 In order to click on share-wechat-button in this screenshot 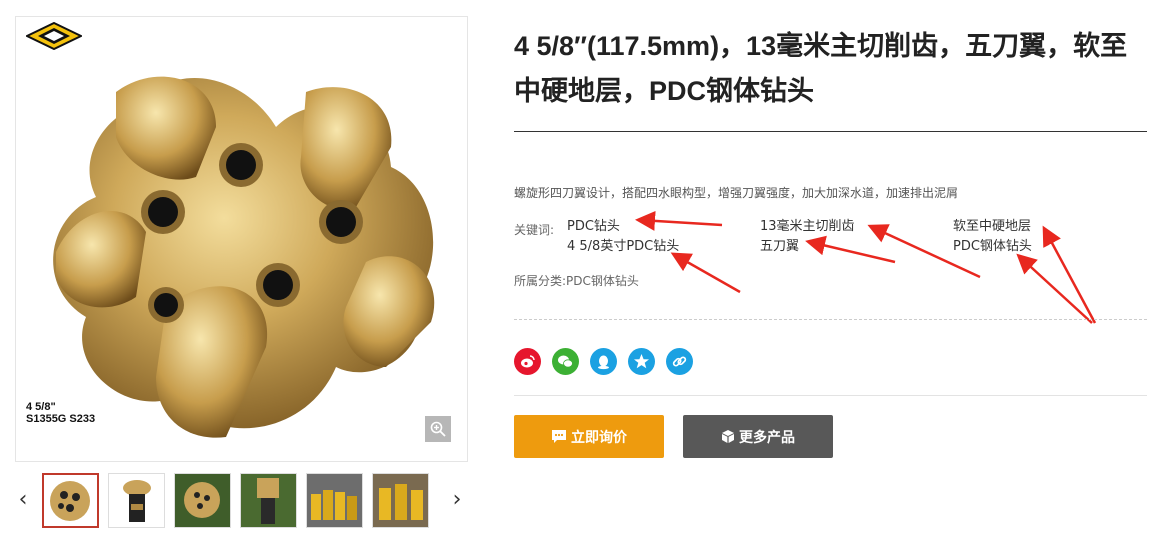, I will do `click(565, 361)`.